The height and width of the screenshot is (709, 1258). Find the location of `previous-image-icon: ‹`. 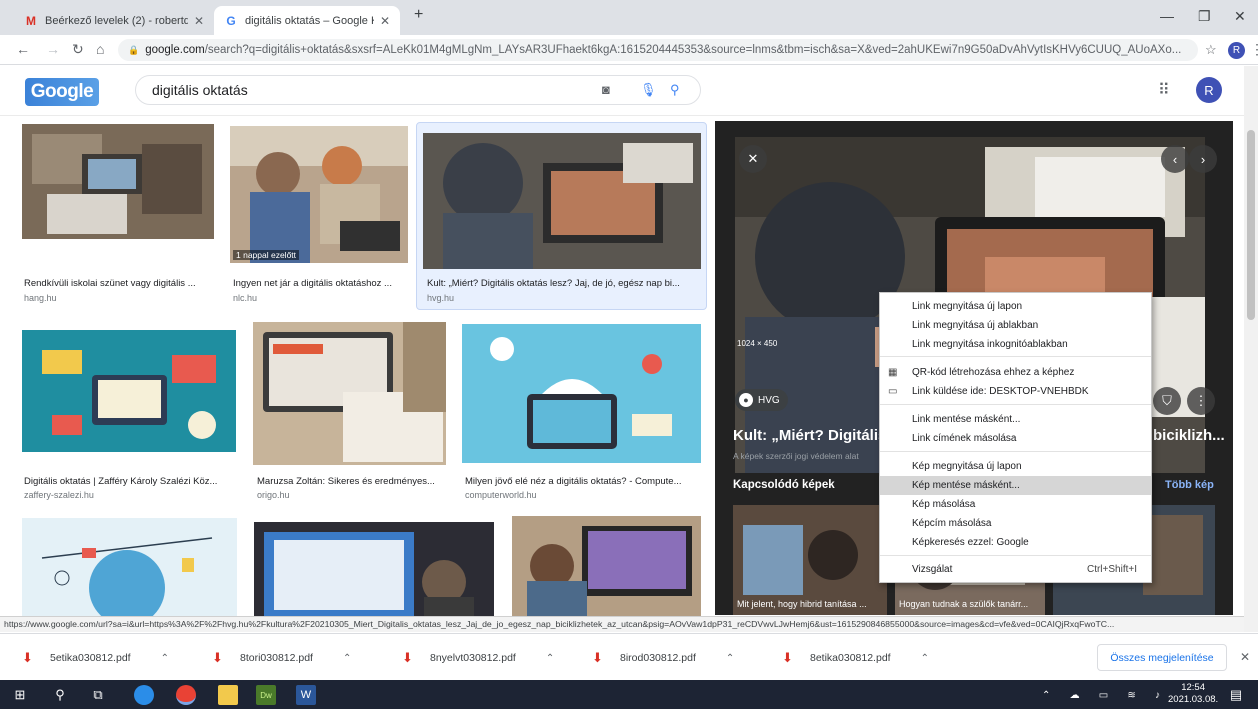

previous-image-icon: ‹ is located at coordinates (1175, 159).